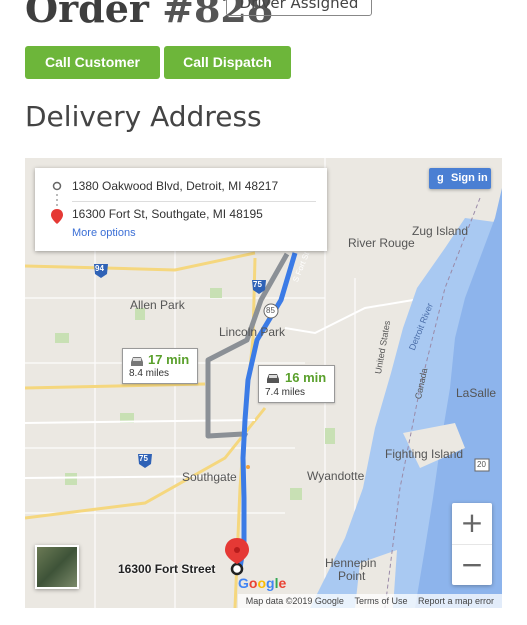 This screenshot has height=625, width=527. I want to click on route-origin: 1380 Oakwood Blvd, Detroit, MI 48217, so click(175, 186).